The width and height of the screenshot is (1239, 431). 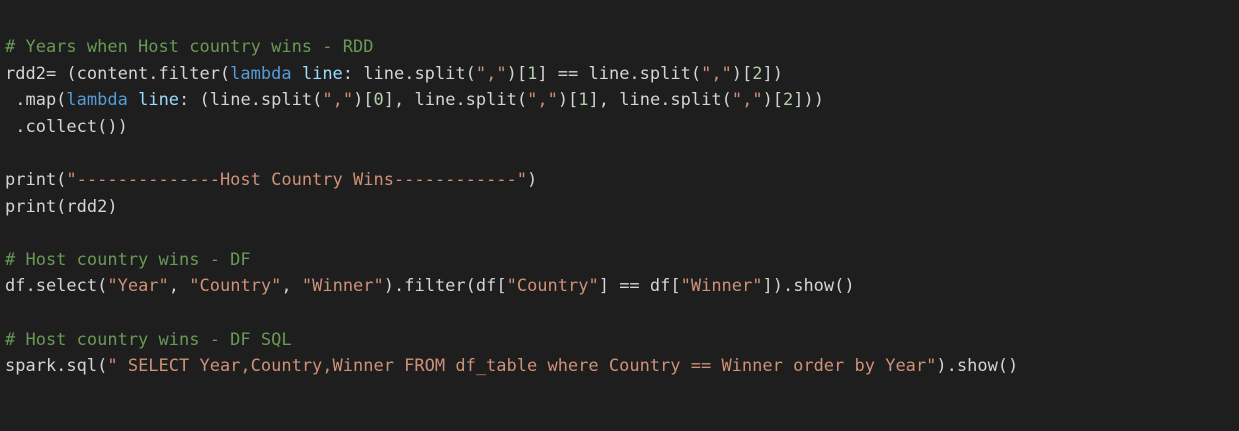 I want to click on code-comment: # Host country wins - DF, so click(x=128, y=259).